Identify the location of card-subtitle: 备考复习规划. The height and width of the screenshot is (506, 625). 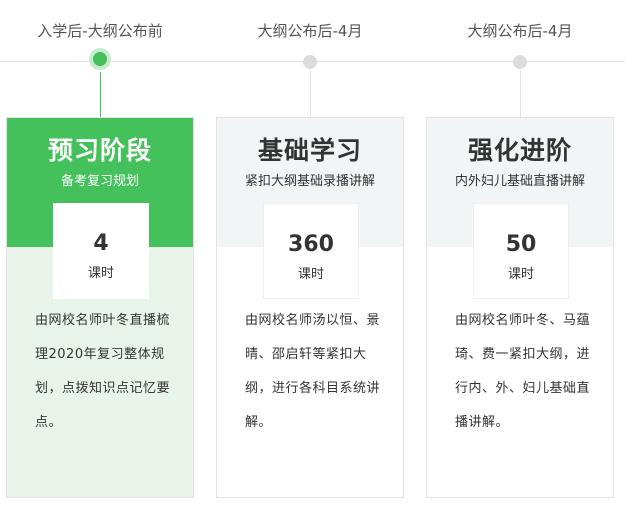
(99, 181).